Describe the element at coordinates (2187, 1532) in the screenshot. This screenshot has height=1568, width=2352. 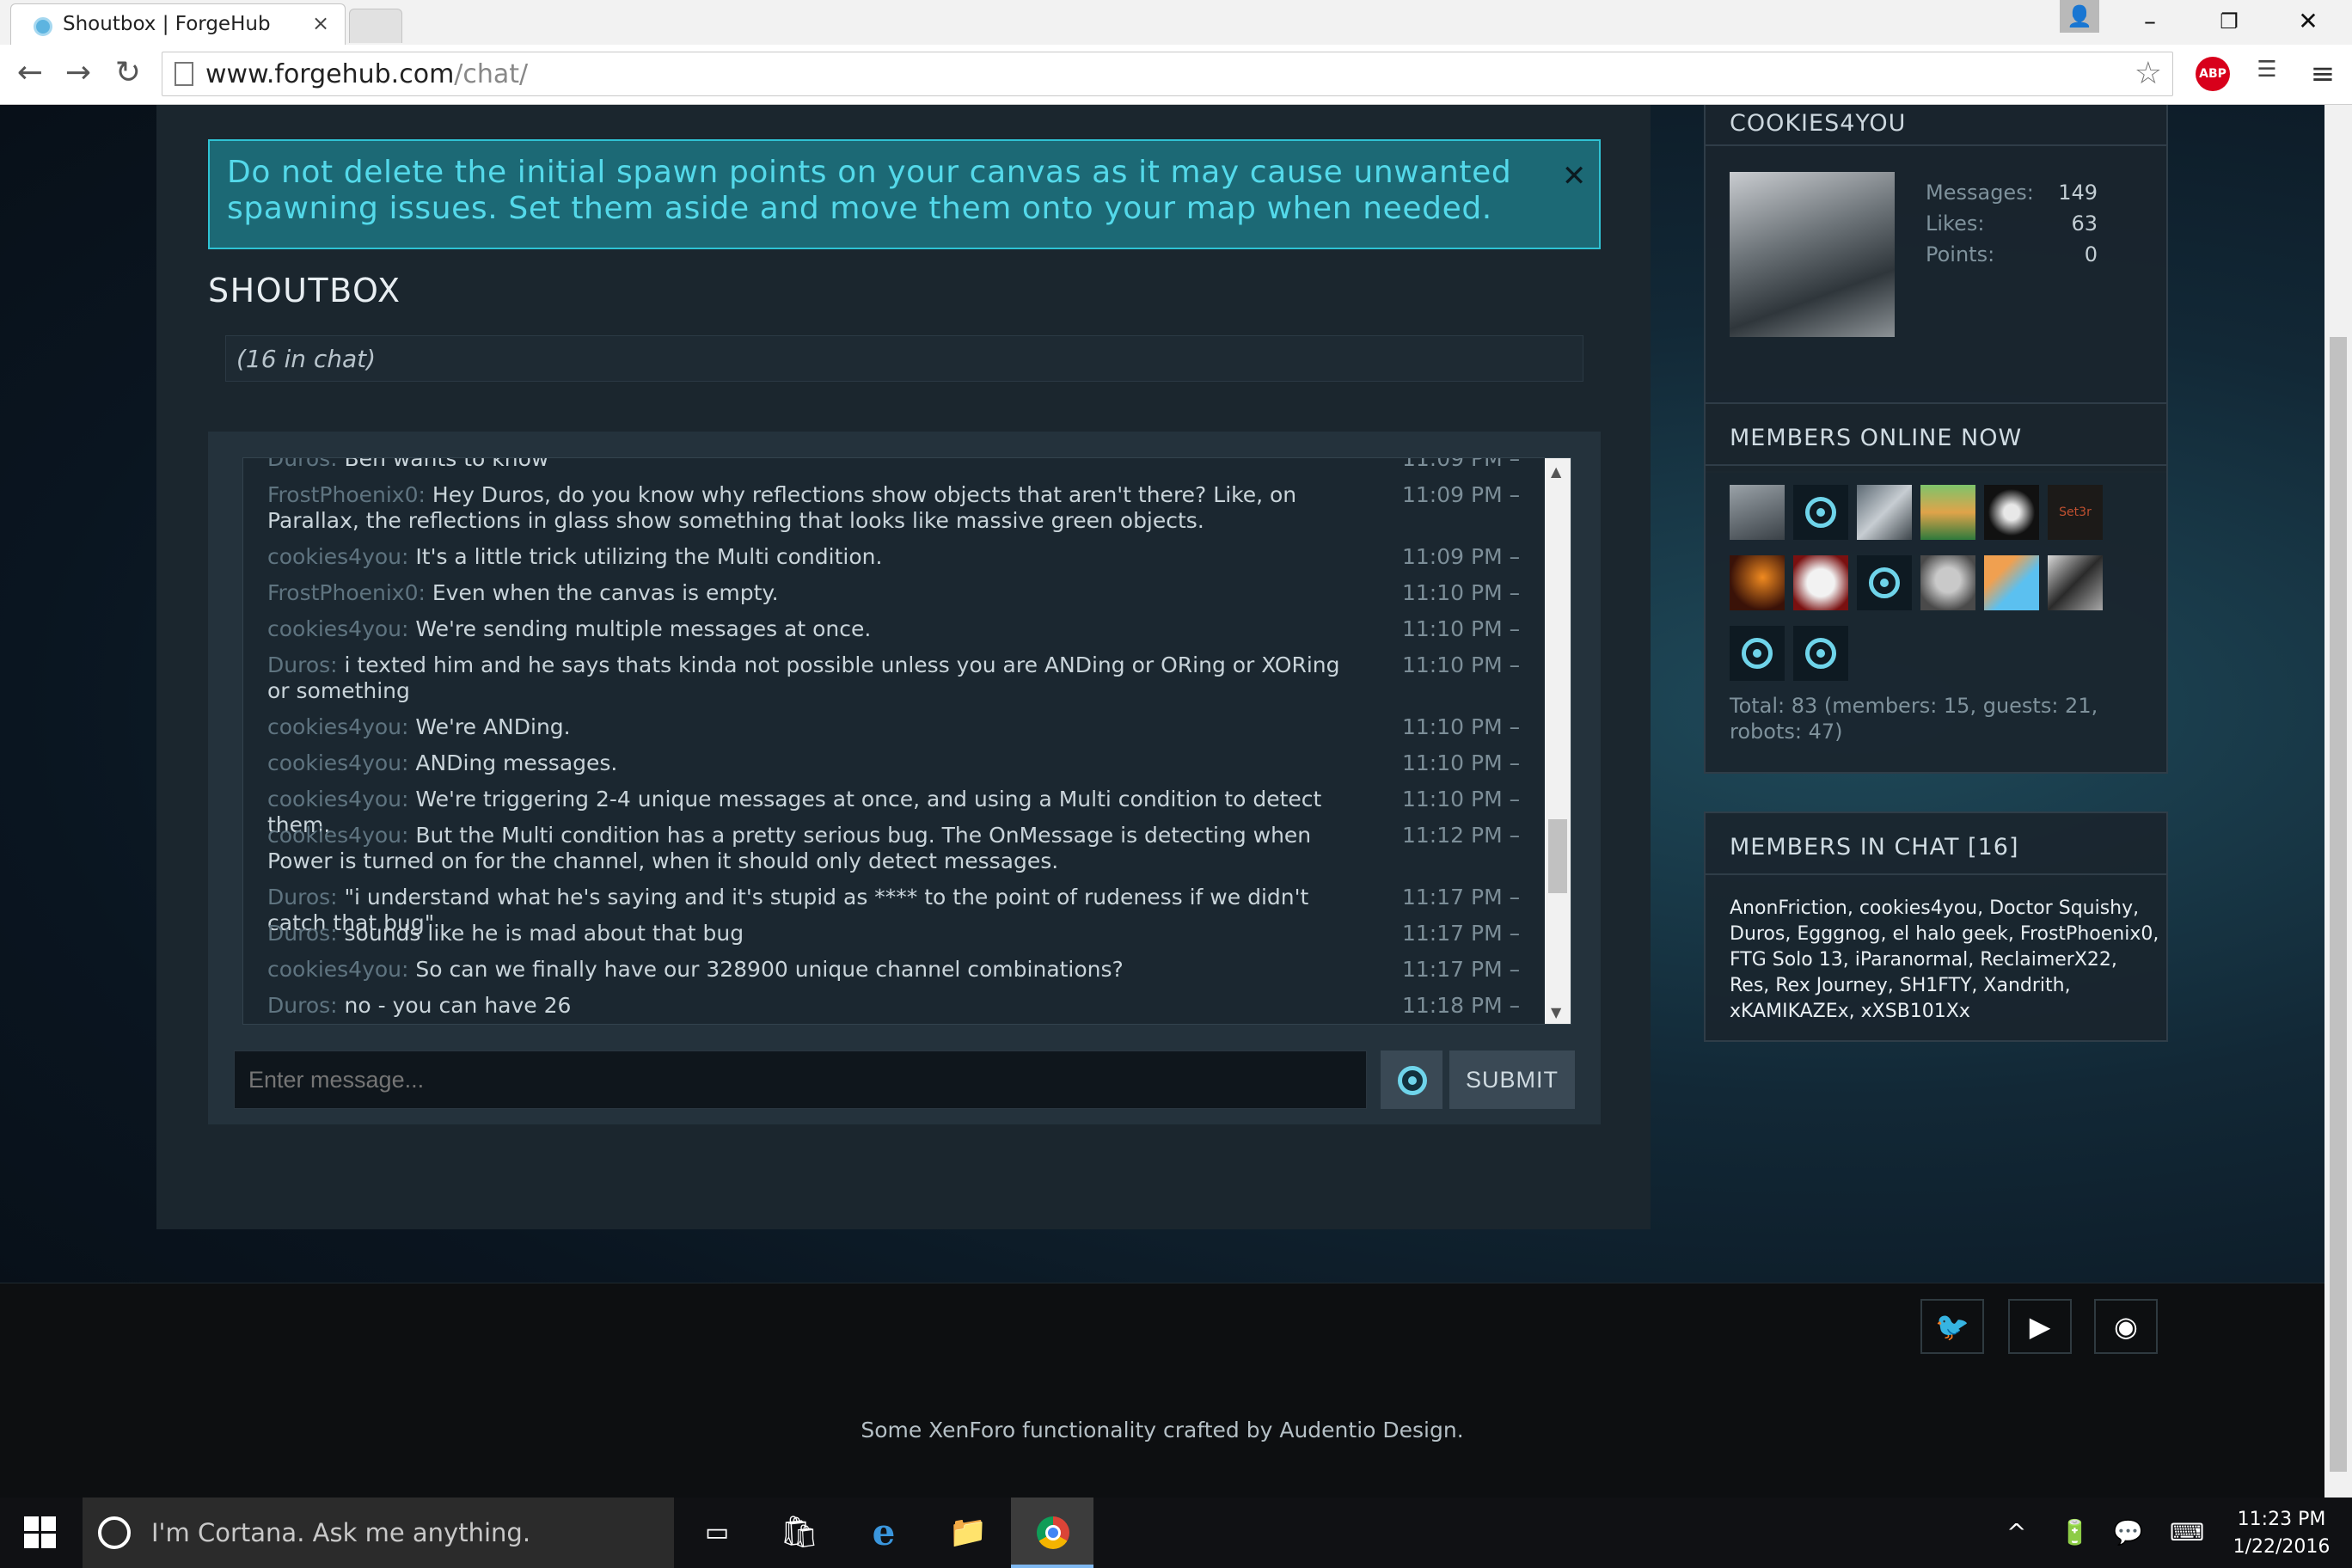
I see `keyboard-icon: ⌨` at that location.